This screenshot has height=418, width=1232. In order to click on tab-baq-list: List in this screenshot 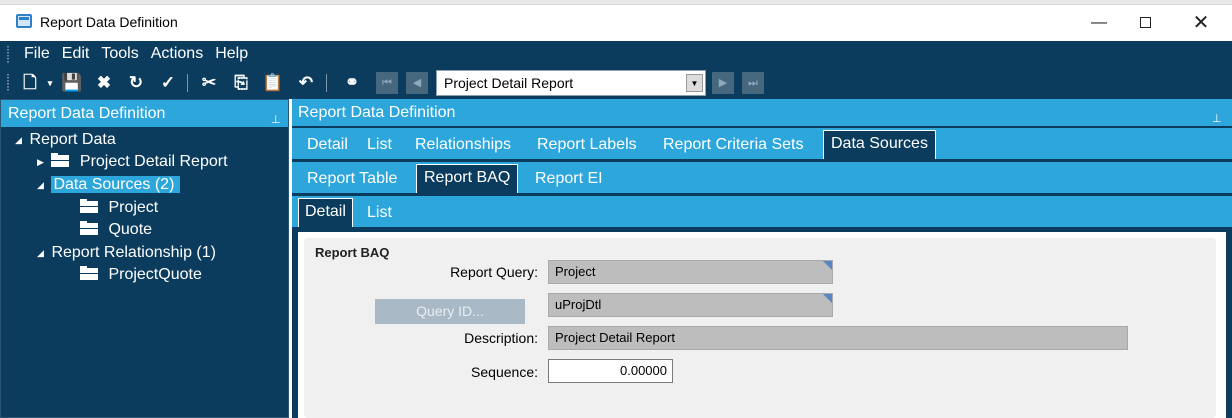, I will do `click(379, 213)`.